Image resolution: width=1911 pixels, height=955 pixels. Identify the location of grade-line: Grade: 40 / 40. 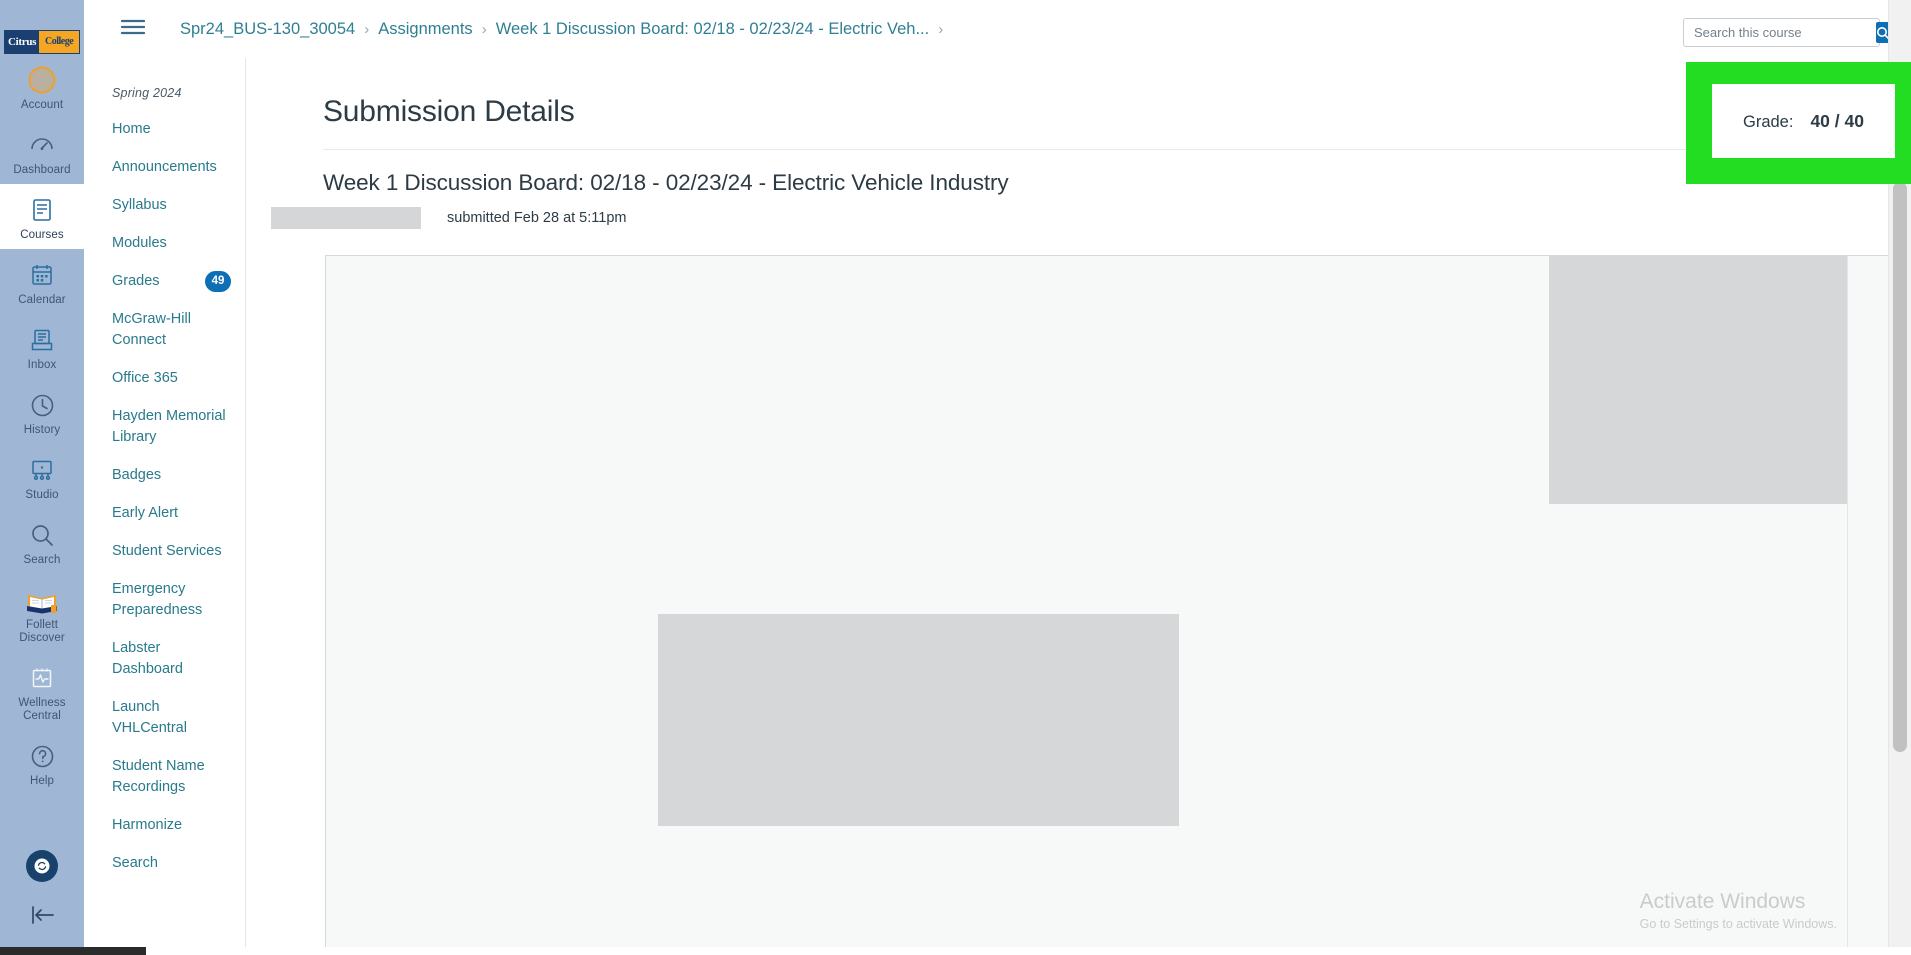
(1803, 121).